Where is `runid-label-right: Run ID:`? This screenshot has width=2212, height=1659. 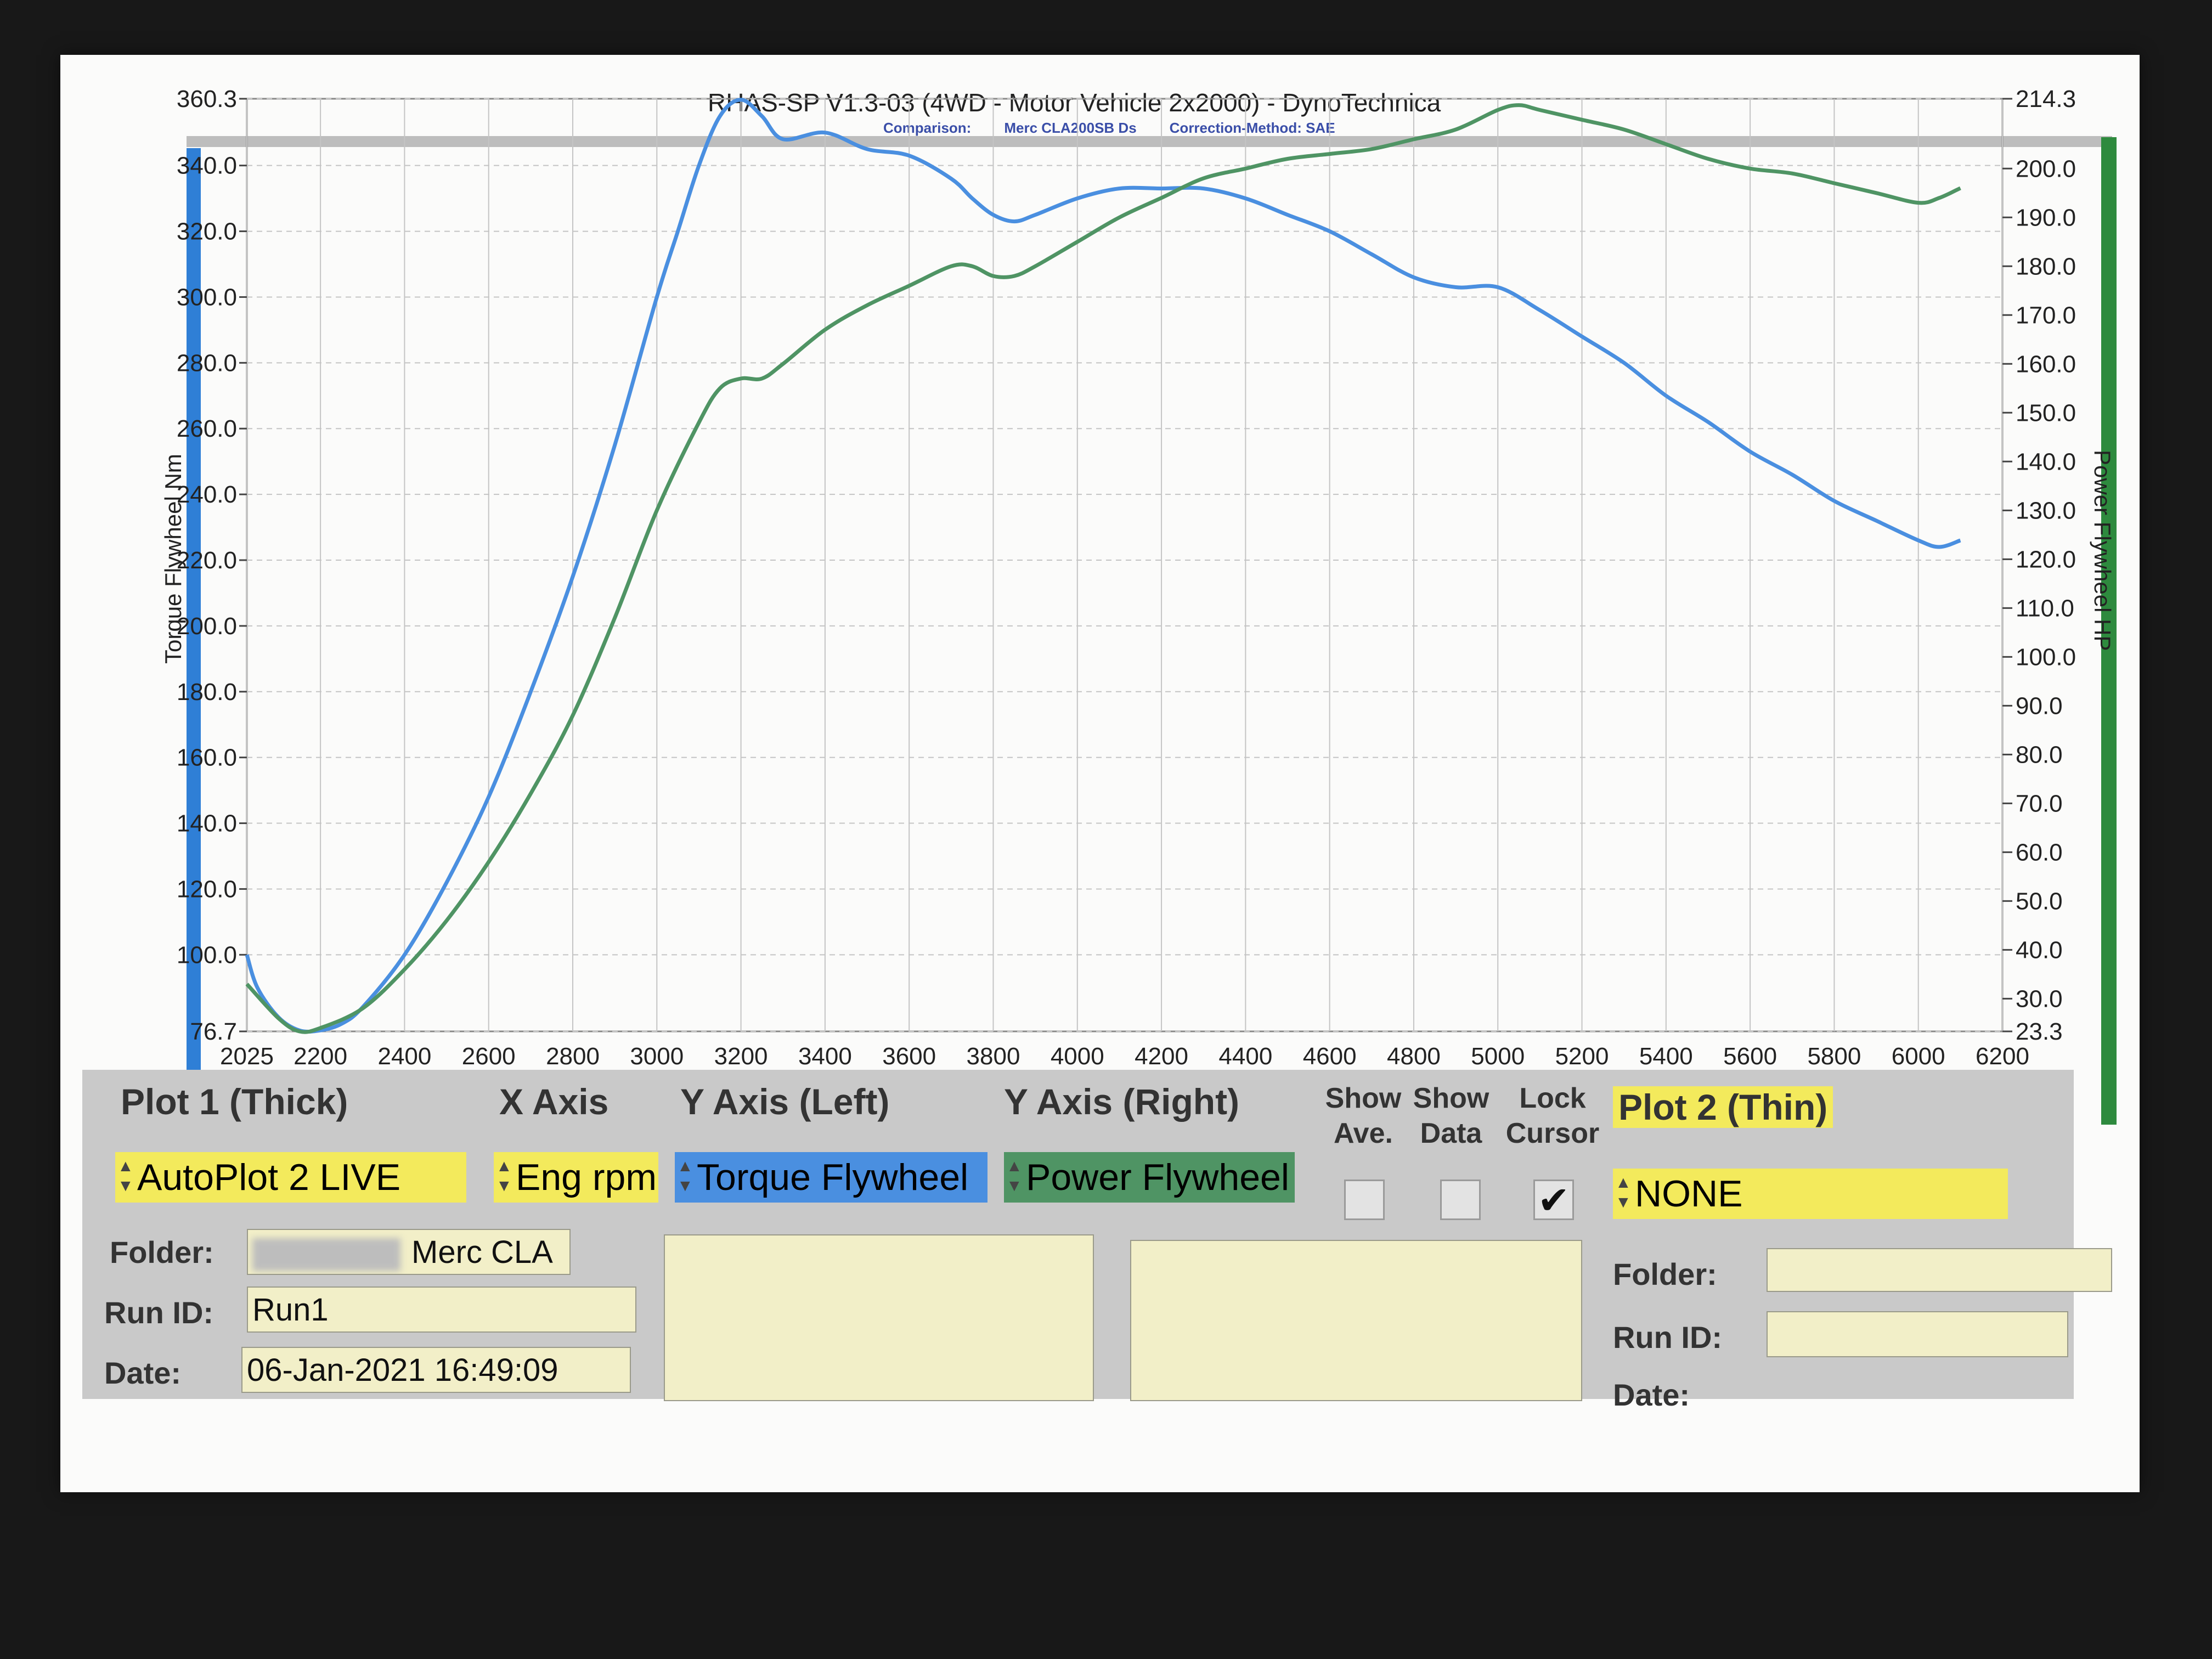
runid-label-right: Run ID: is located at coordinates (1668, 1338).